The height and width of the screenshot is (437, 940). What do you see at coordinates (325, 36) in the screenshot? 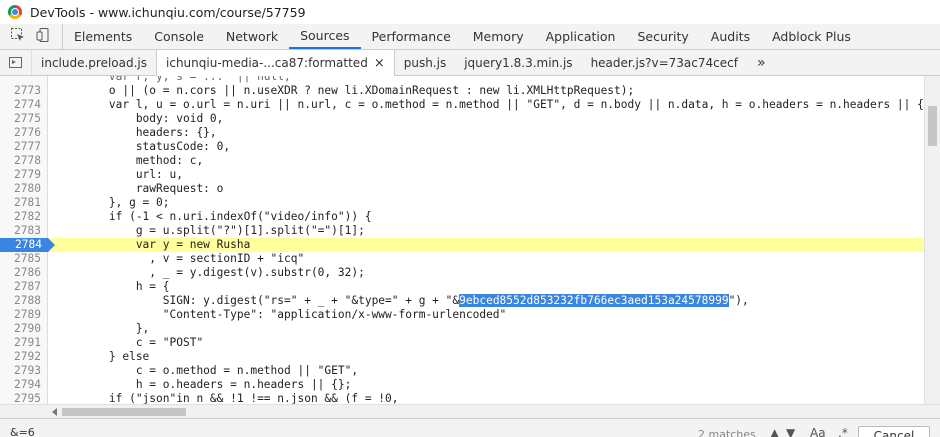
I see `tab-sources: Sources` at bounding box center [325, 36].